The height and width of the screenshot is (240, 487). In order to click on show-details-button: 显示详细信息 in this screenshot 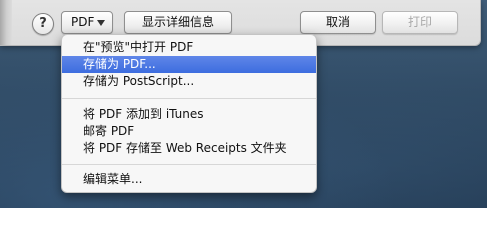, I will do `click(178, 22)`.